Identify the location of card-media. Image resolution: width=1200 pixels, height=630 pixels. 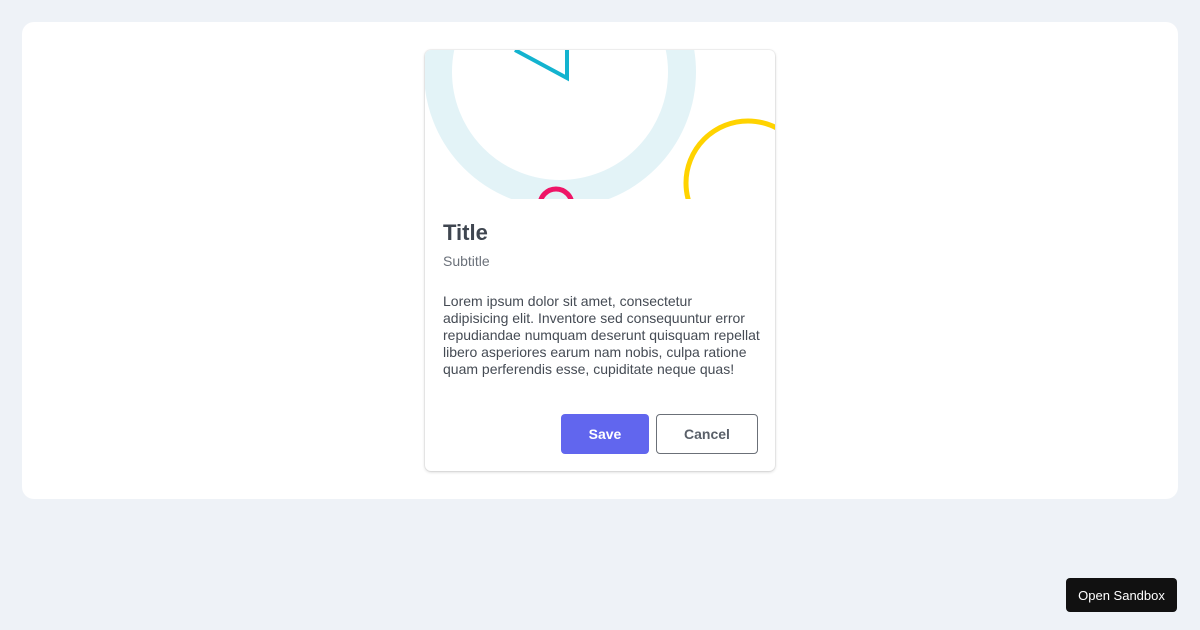
(600, 124).